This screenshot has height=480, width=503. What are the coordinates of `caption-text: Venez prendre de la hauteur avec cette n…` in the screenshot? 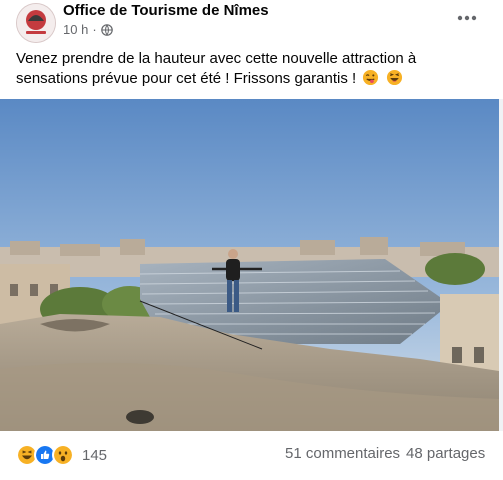 It's located at (216, 68).